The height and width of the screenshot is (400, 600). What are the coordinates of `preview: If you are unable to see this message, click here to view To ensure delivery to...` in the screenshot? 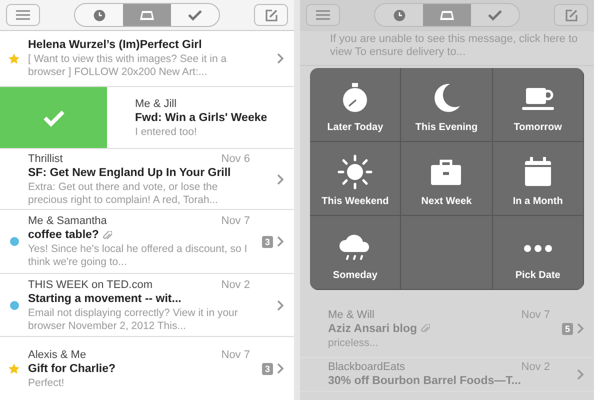 It's located at (454, 46).